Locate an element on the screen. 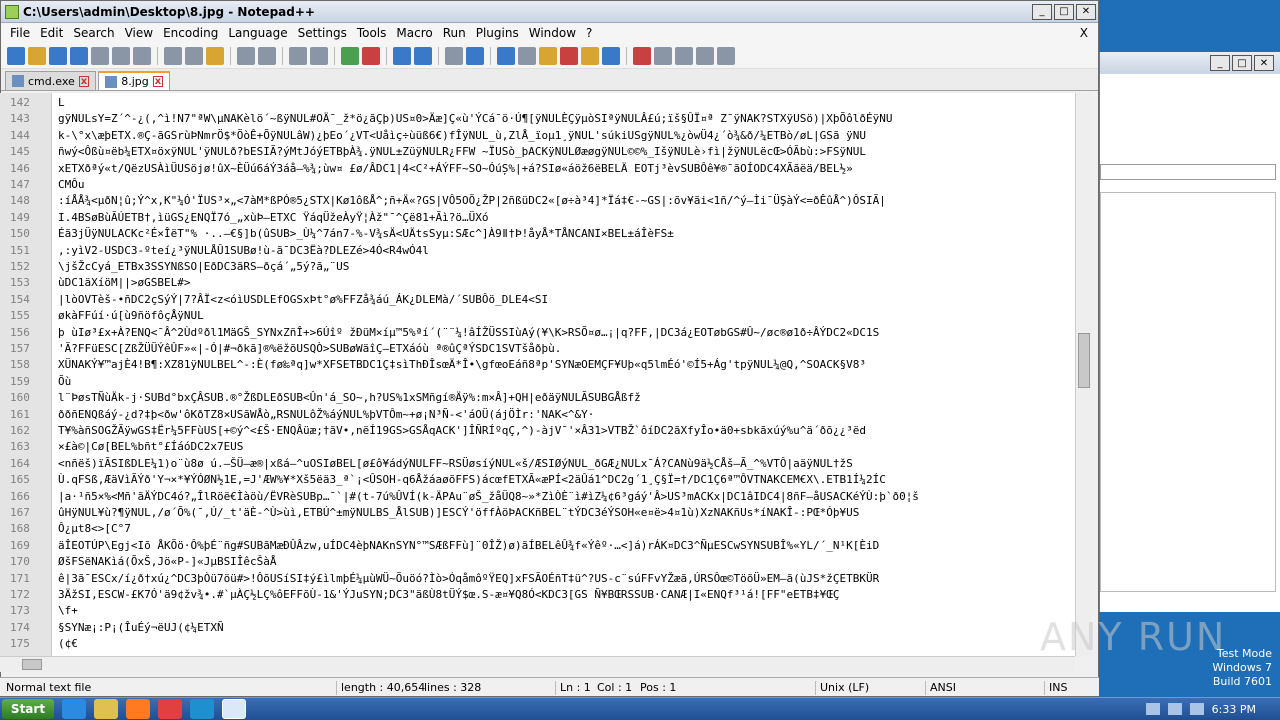  start-button: Start is located at coordinates (28, 709).